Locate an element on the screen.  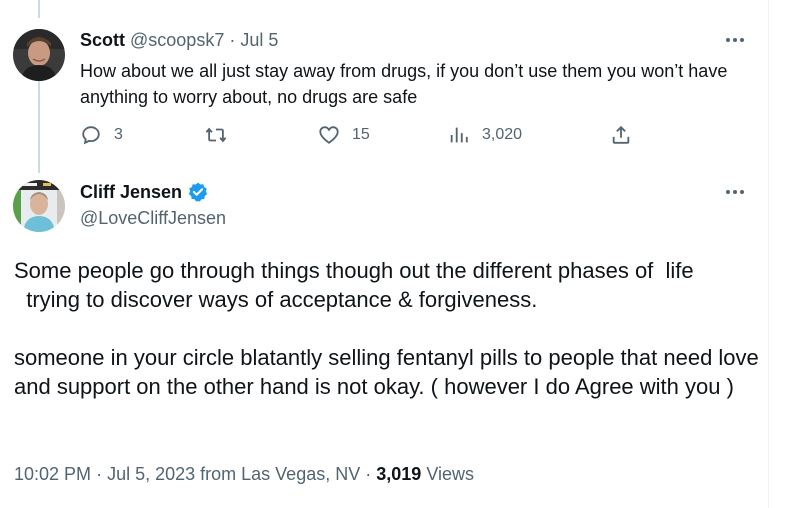
avatar-cliff-jensen is located at coordinates (39, 206).